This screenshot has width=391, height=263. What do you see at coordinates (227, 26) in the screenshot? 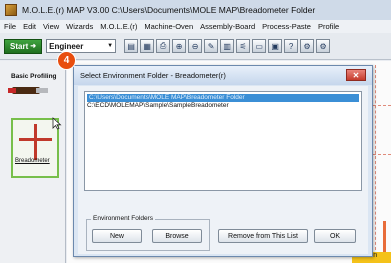
I see `menu-assembly-board: Assembly-Board` at bounding box center [227, 26].